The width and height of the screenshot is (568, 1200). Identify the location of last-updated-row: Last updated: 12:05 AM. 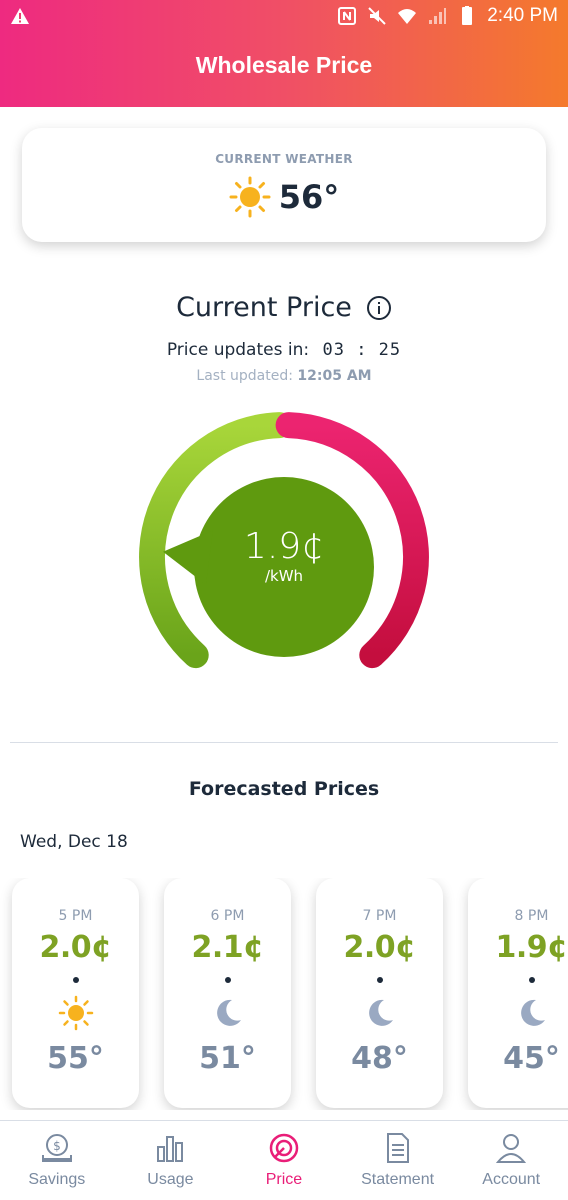
(284, 376).